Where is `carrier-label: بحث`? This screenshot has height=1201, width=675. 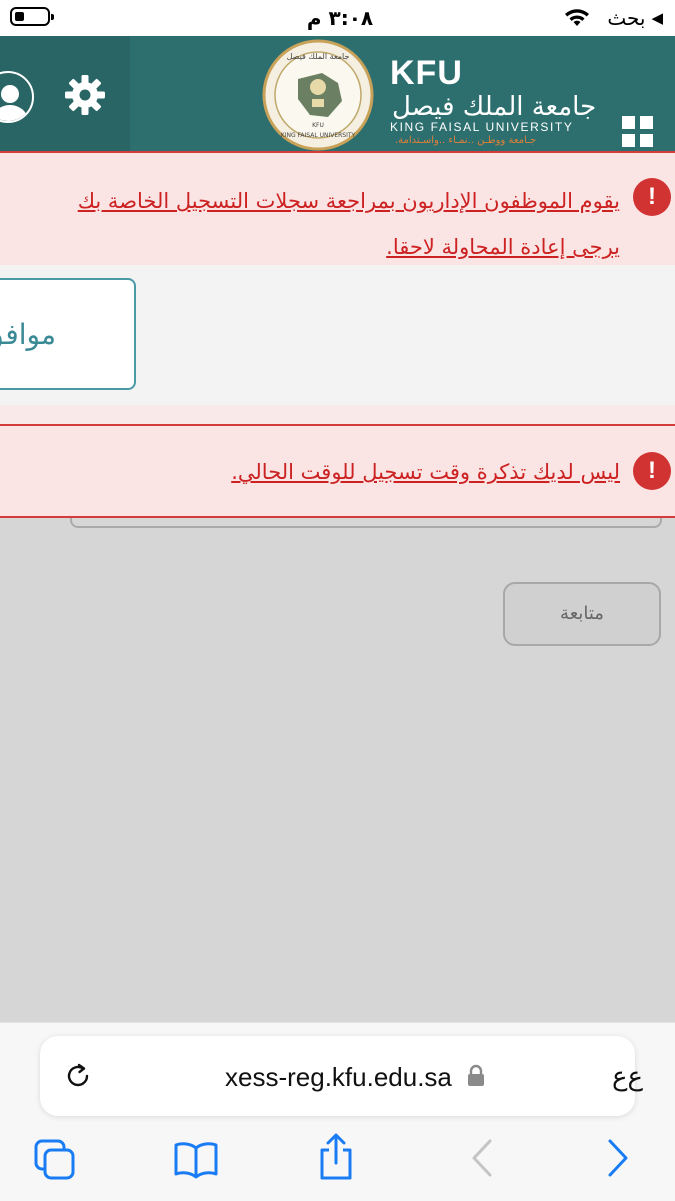 carrier-label: بحث is located at coordinates (626, 18).